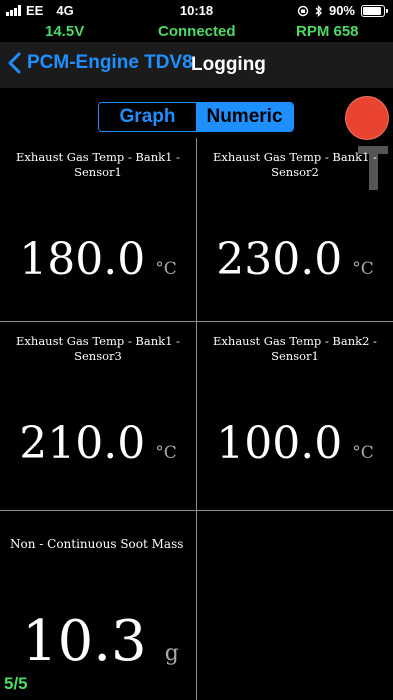  I want to click on engine-rpm: RPM 658, so click(327, 31).